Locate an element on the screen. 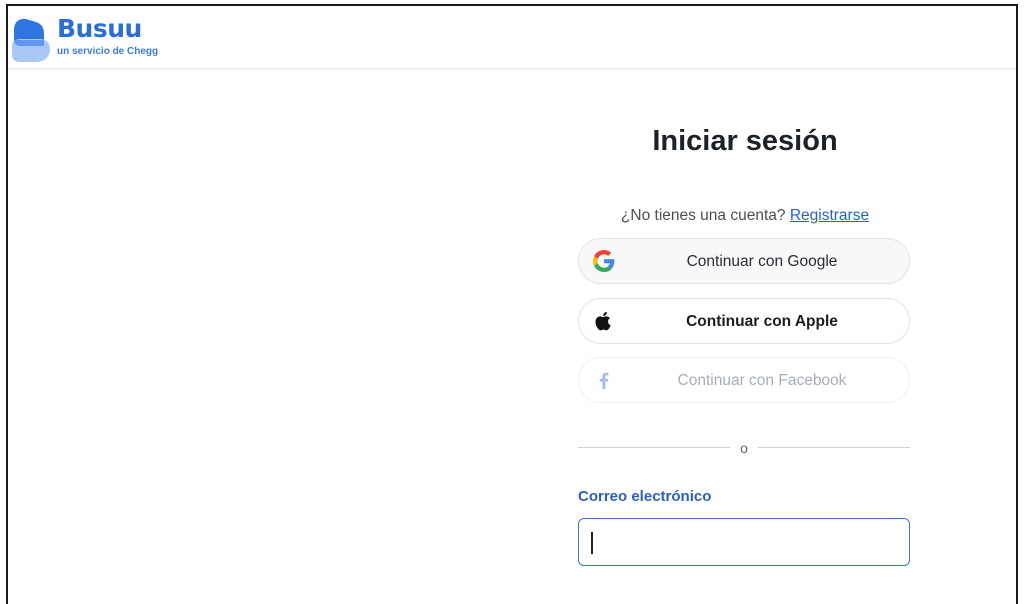  divider-text: o is located at coordinates (744, 448).